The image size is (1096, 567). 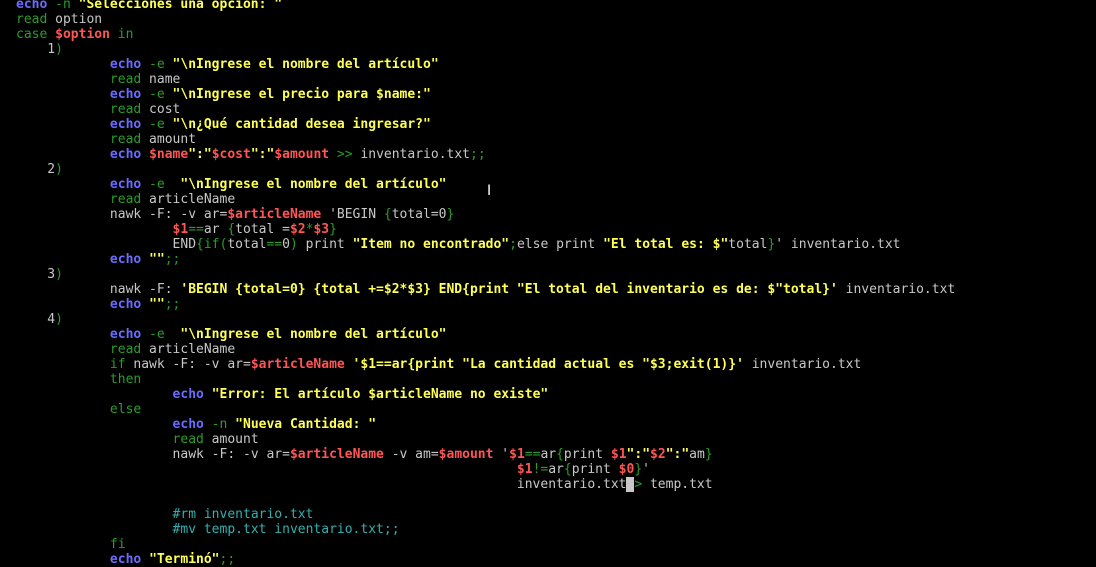 What do you see at coordinates (466, 454) in the screenshot?
I see `code-token: $amount` at bounding box center [466, 454].